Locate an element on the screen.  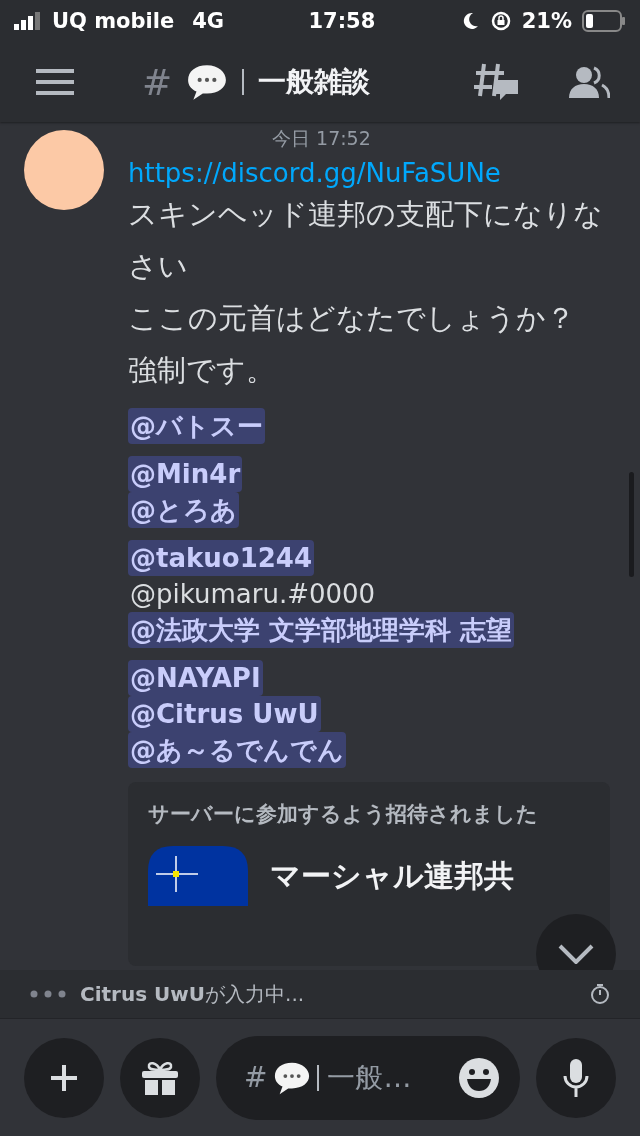
user-mention: @あ～るでんでん is located at coordinates (237, 750).